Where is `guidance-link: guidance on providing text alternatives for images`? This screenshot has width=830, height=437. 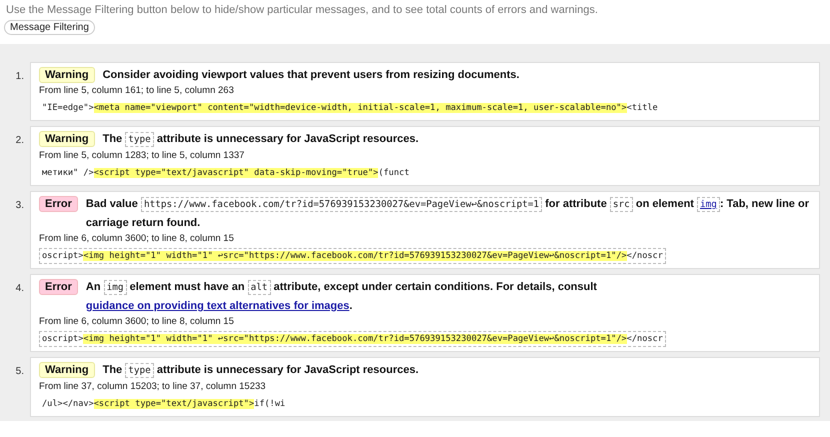 guidance-link: guidance on providing text alternatives for images is located at coordinates (218, 306).